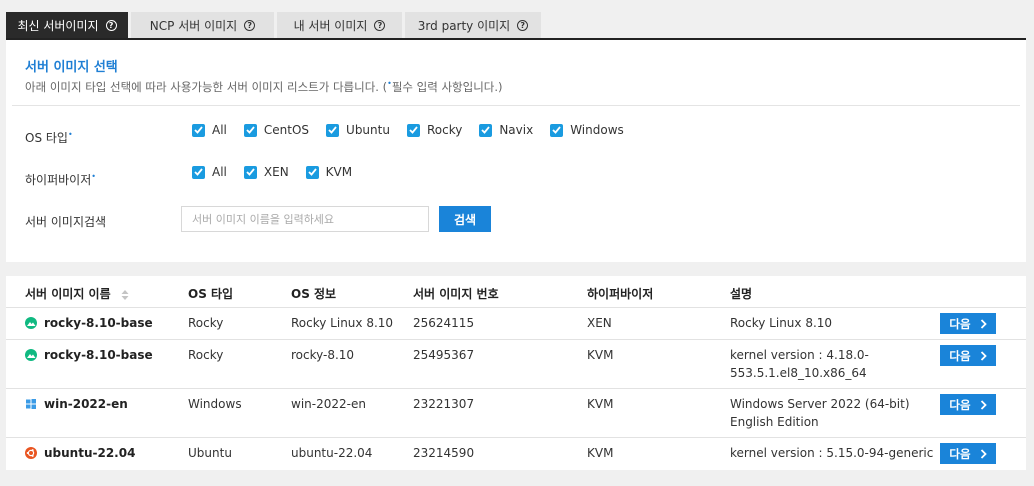 The image size is (1034, 486). I want to click on checkbox-label: KVM, so click(339, 172).